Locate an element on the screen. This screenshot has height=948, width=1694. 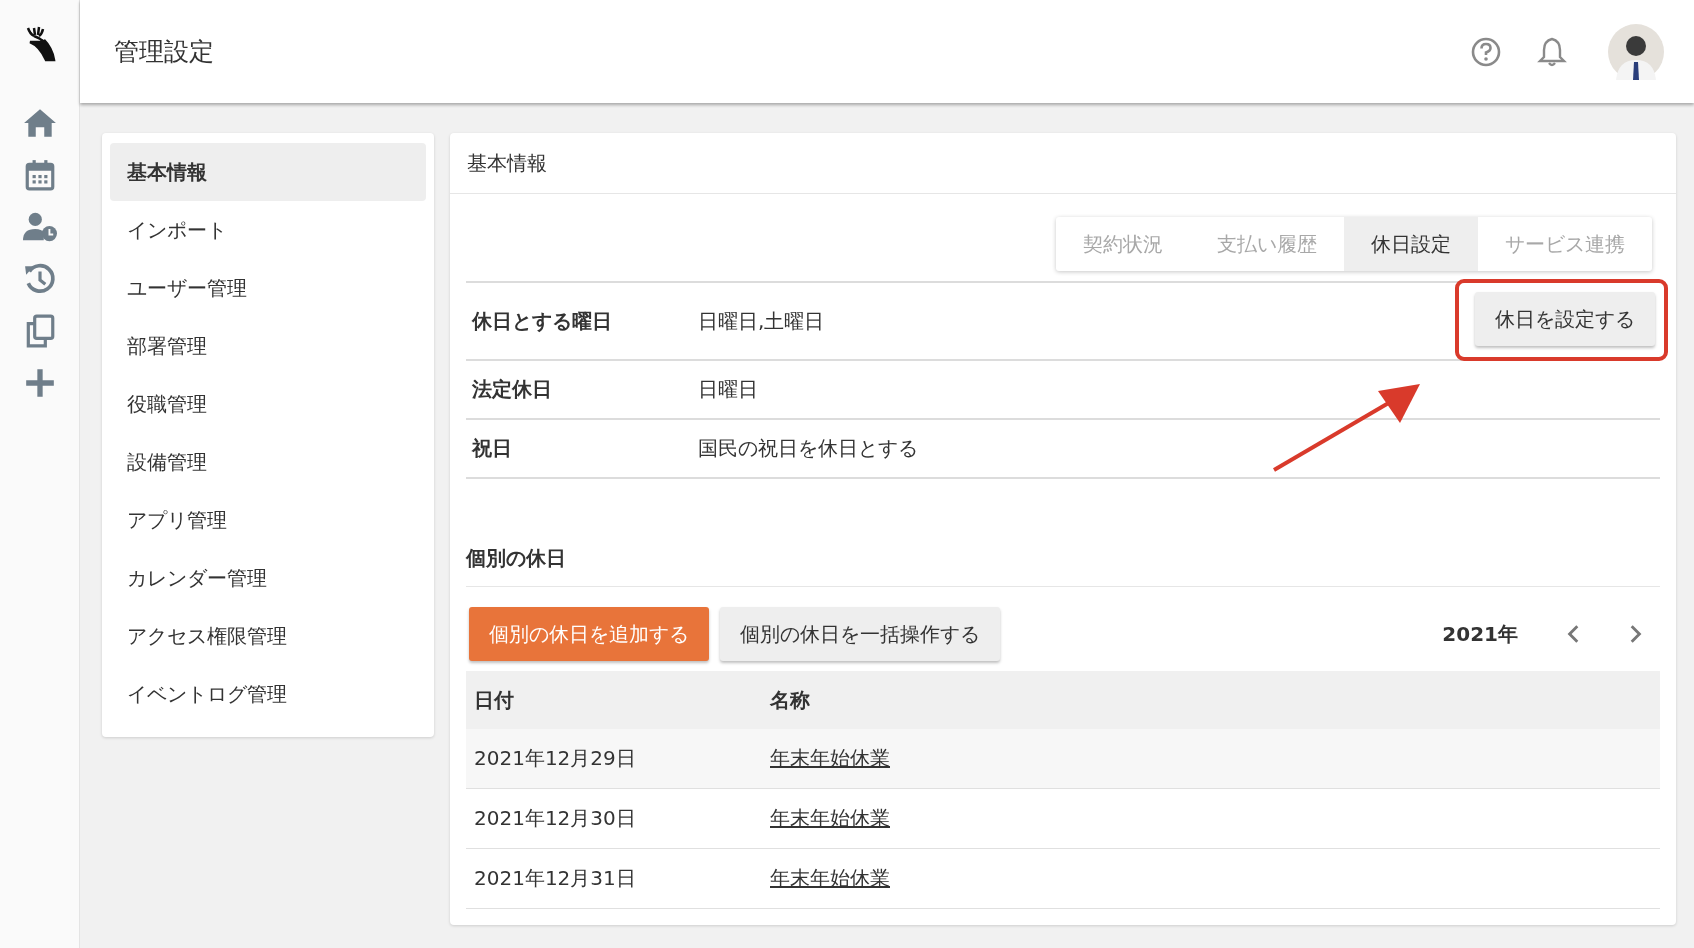
card-title: 基本情報 is located at coordinates (1063, 163).